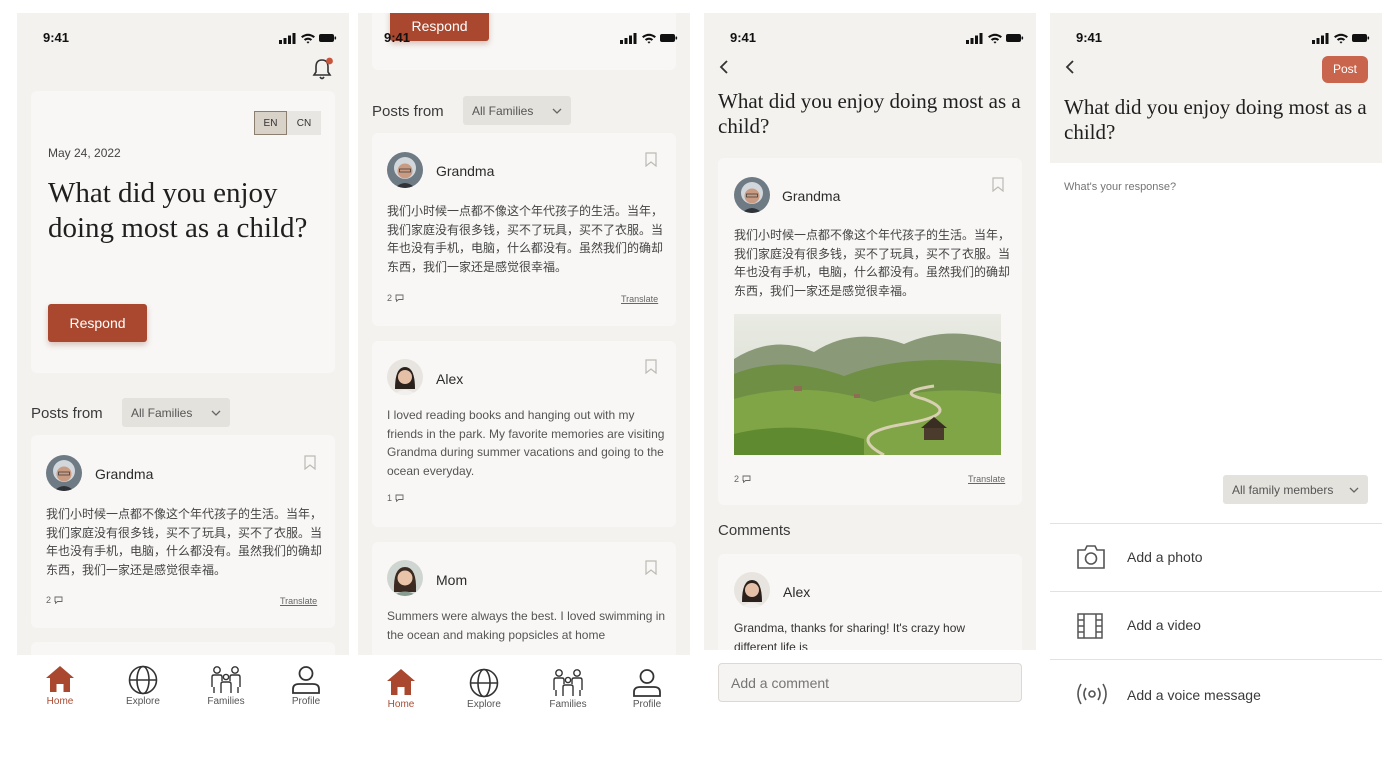 The image size is (1400, 777). I want to click on add-video-label: Add a video, so click(1164, 625).